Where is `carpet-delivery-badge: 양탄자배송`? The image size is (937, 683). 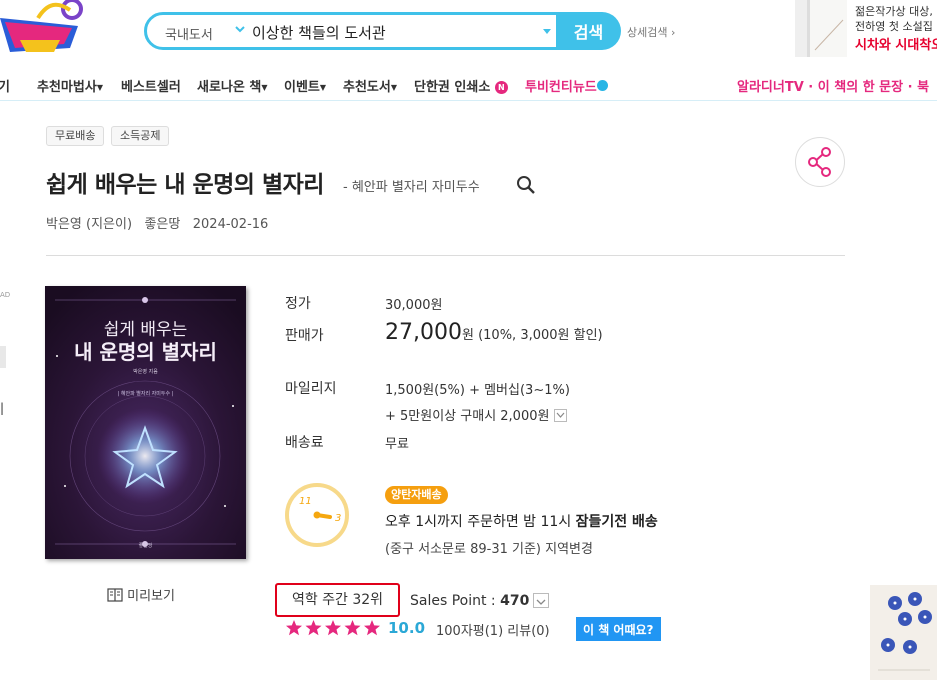
carpet-delivery-badge: 양탄자배송 is located at coordinates (416, 495).